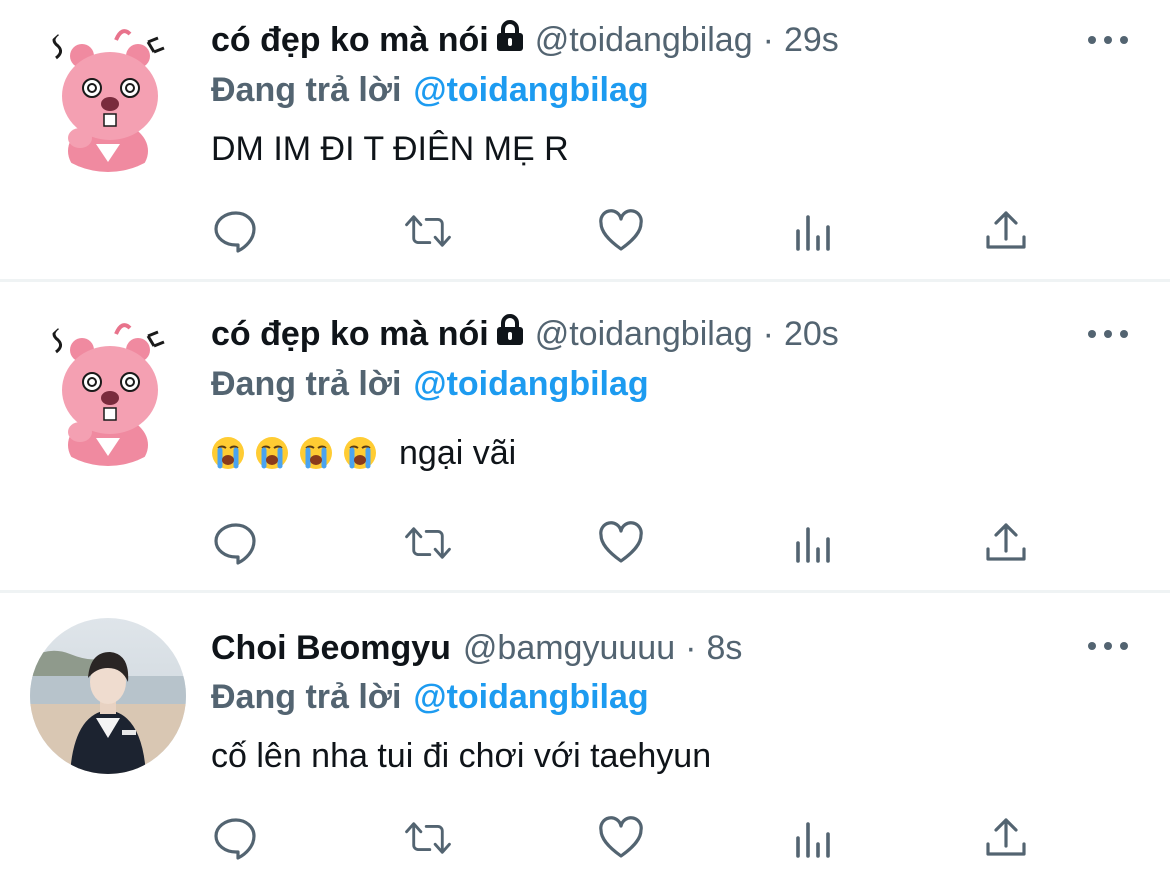 This screenshot has width=1170, height=876. What do you see at coordinates (458, 452) in the screenshot?
I see `tweet-text-content: ngại vãi` at bounding box center [458, 452].